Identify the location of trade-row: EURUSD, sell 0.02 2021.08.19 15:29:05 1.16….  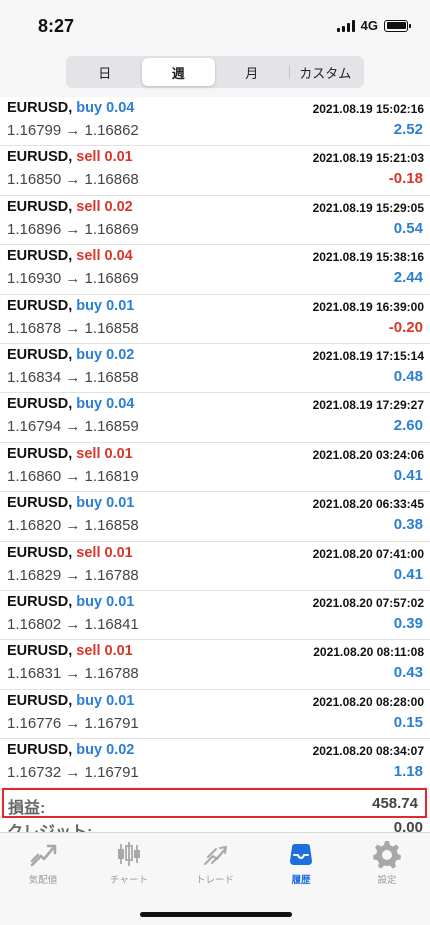
(215, 221).